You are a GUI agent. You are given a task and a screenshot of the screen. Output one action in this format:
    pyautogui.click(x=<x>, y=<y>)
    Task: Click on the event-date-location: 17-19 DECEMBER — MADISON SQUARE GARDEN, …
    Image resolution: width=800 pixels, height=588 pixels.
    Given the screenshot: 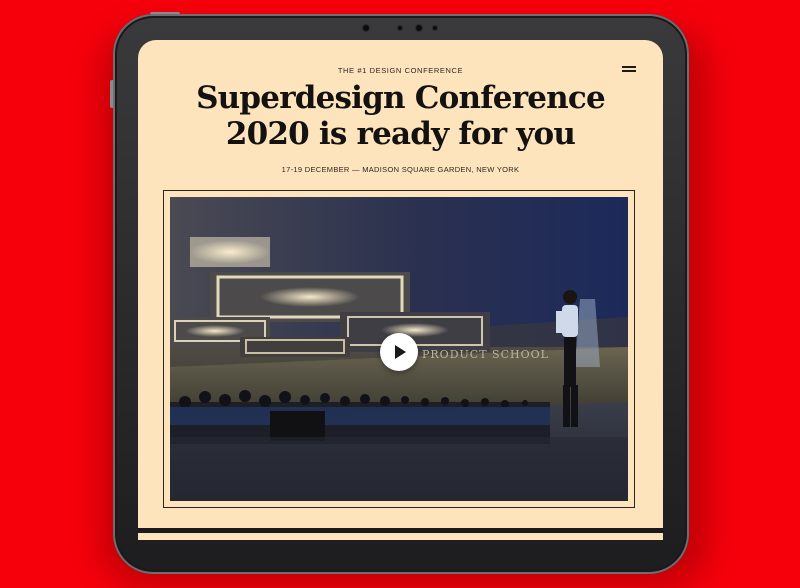 What is the action you would take?
    pyautogui.click(x=400, y=169)
    